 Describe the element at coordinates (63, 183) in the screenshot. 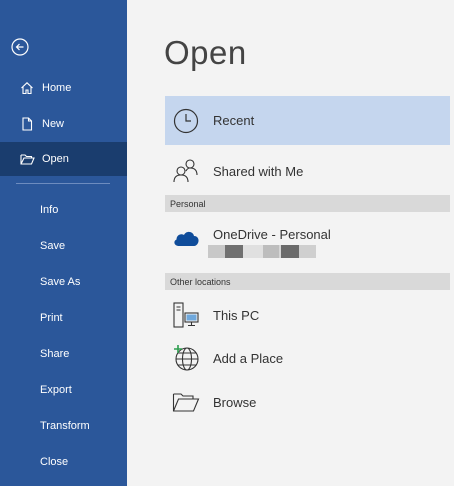

I see `sidebar-divider` at that location.